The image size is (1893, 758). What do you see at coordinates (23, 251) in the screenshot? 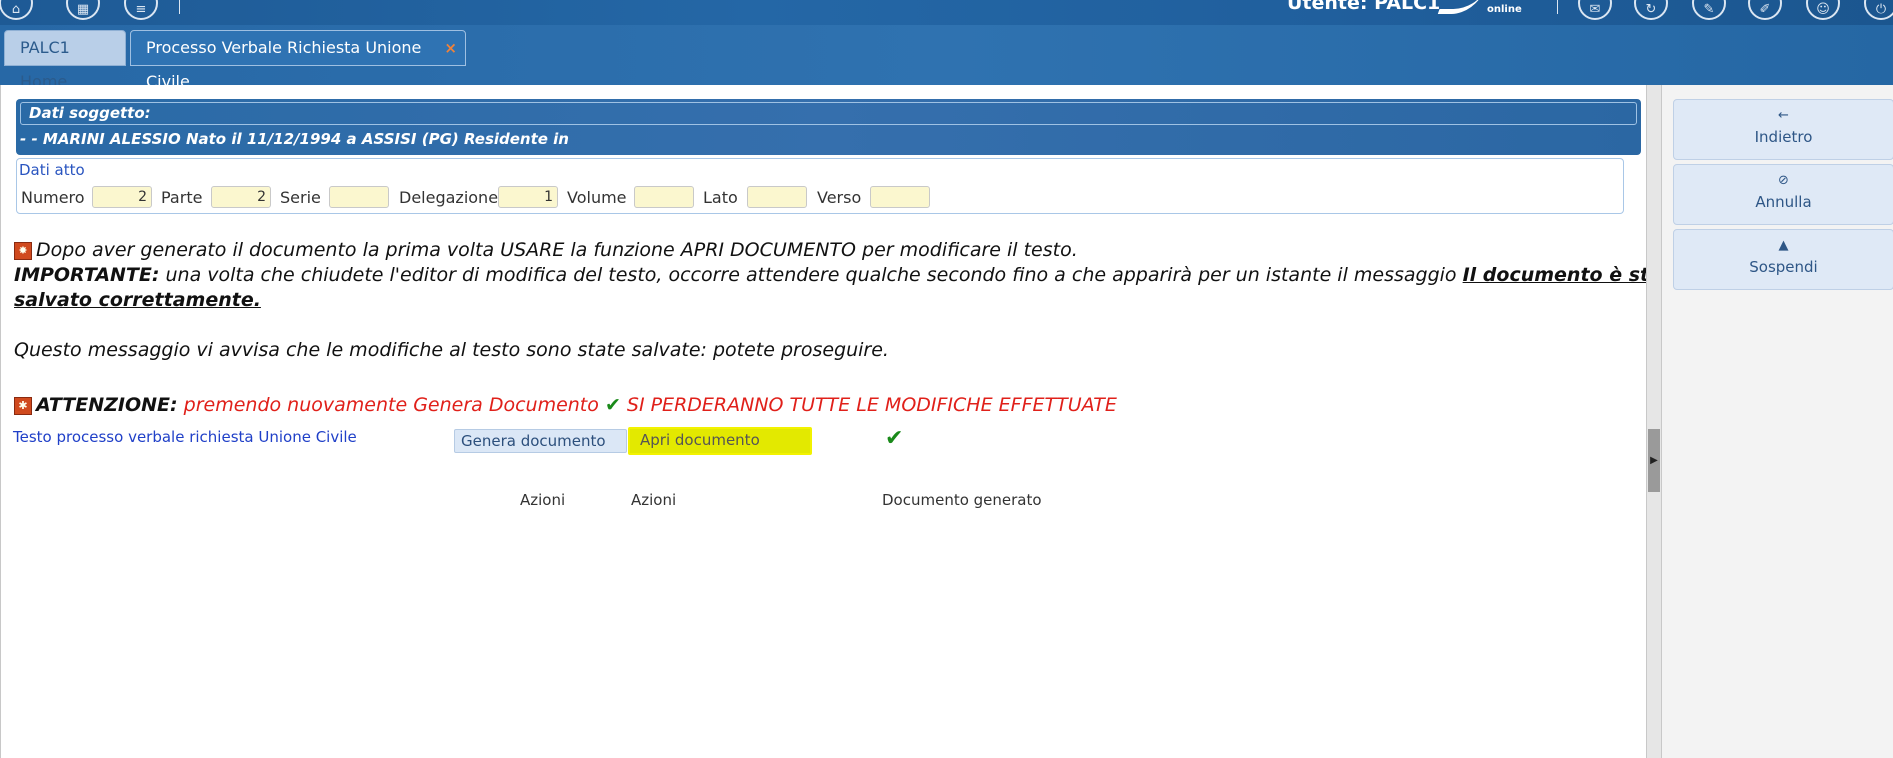
I see `info-icon: ✸` at bounding box center [23, 251].